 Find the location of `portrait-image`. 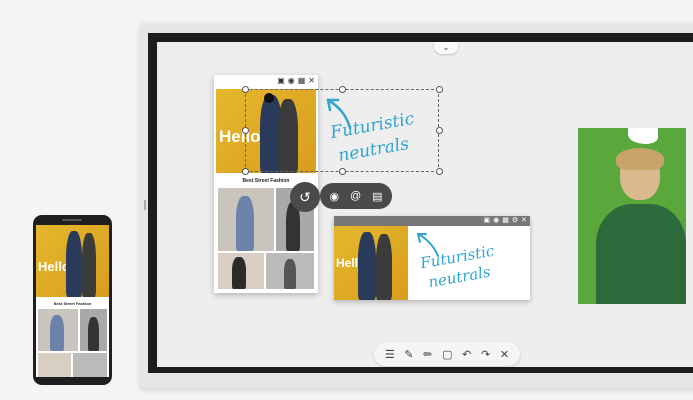

portrait-image is located at coordinates (632, 216).